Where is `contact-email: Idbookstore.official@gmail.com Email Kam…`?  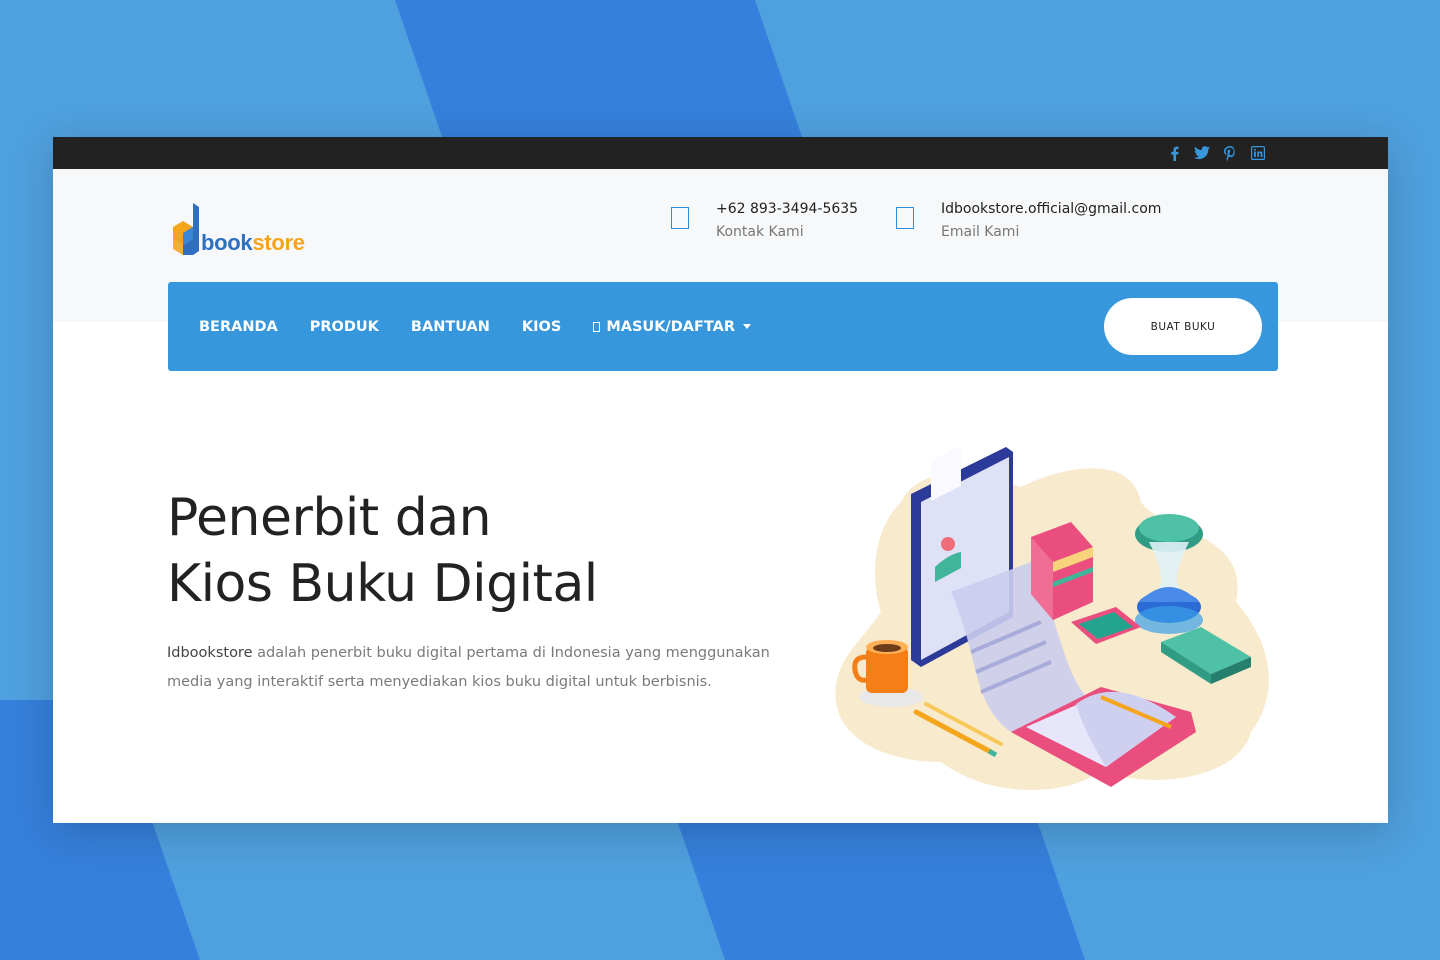
contact-email: Idbookstore.official@gmail.com Email Kam… is located at coordinates (1028, 222).